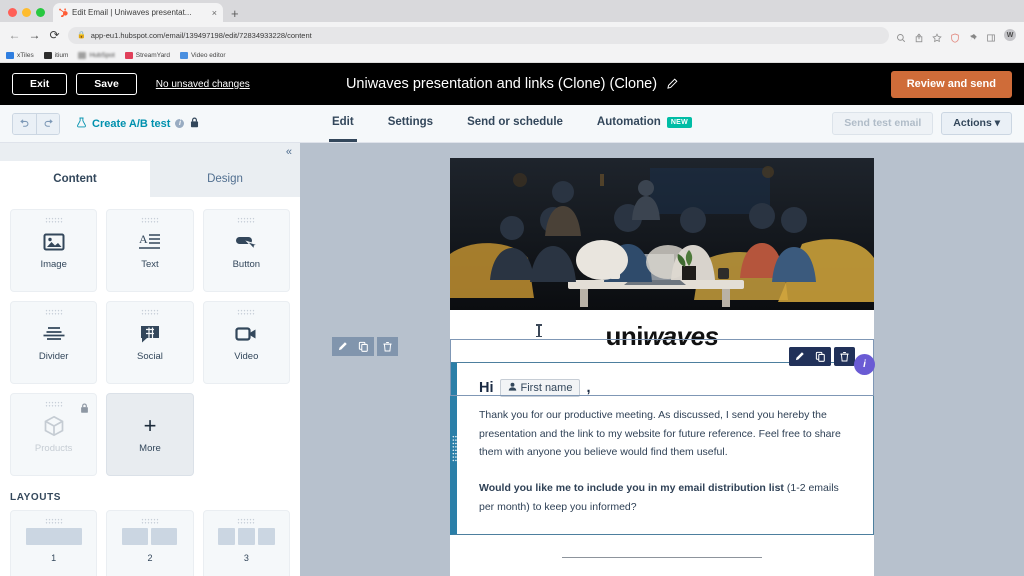  What do you see at coordinates (901, 36) in the screenshot?
I see `search-icon` at bounding box center [901, 36].